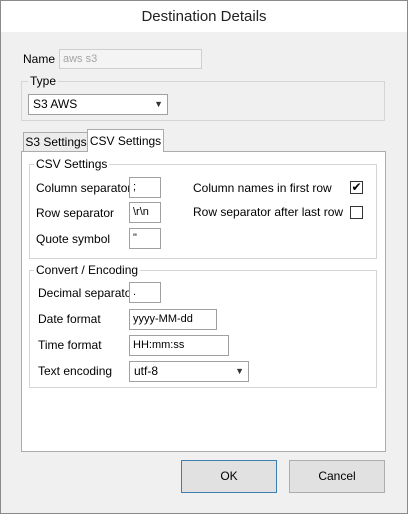 The image size is (408, 514). Describe the element at coordinates (75, 213) in the screenshot. I see `row-separator-label: Row separator` at that location.